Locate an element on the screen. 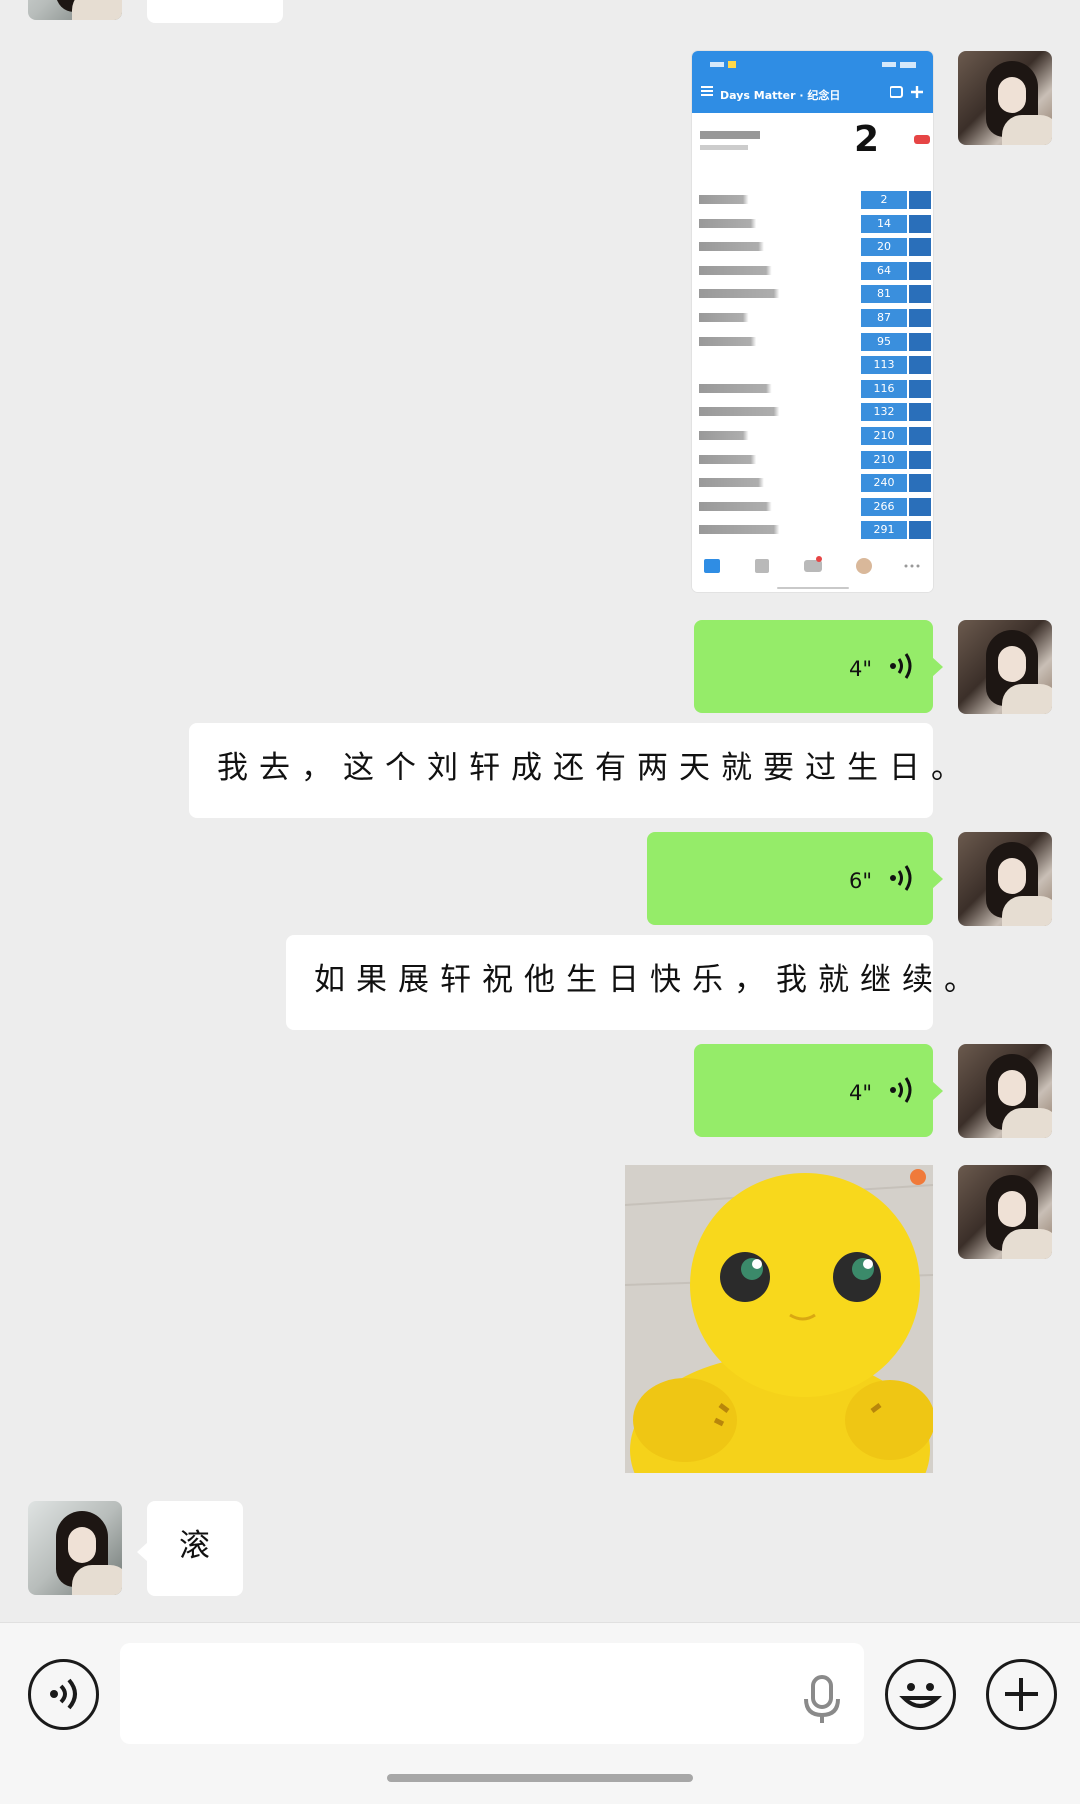  event-day-count: 14 is located at coordinates (884, 223).